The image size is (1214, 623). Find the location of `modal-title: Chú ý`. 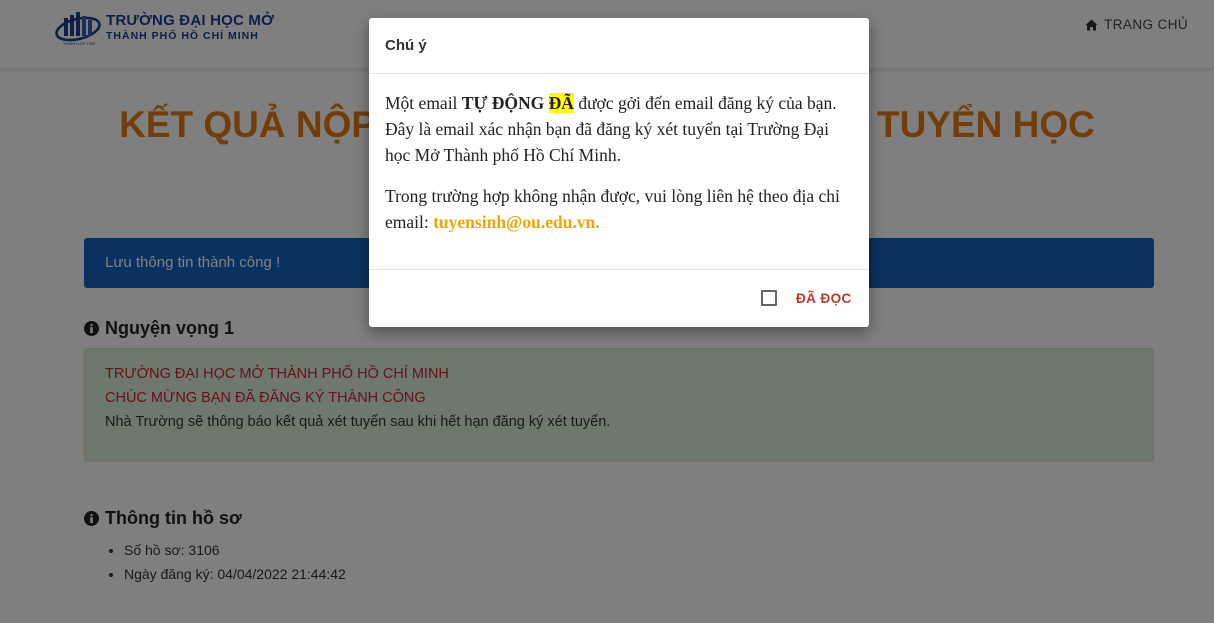

modal-title: Chú ý is located at coordinates (406, 45).